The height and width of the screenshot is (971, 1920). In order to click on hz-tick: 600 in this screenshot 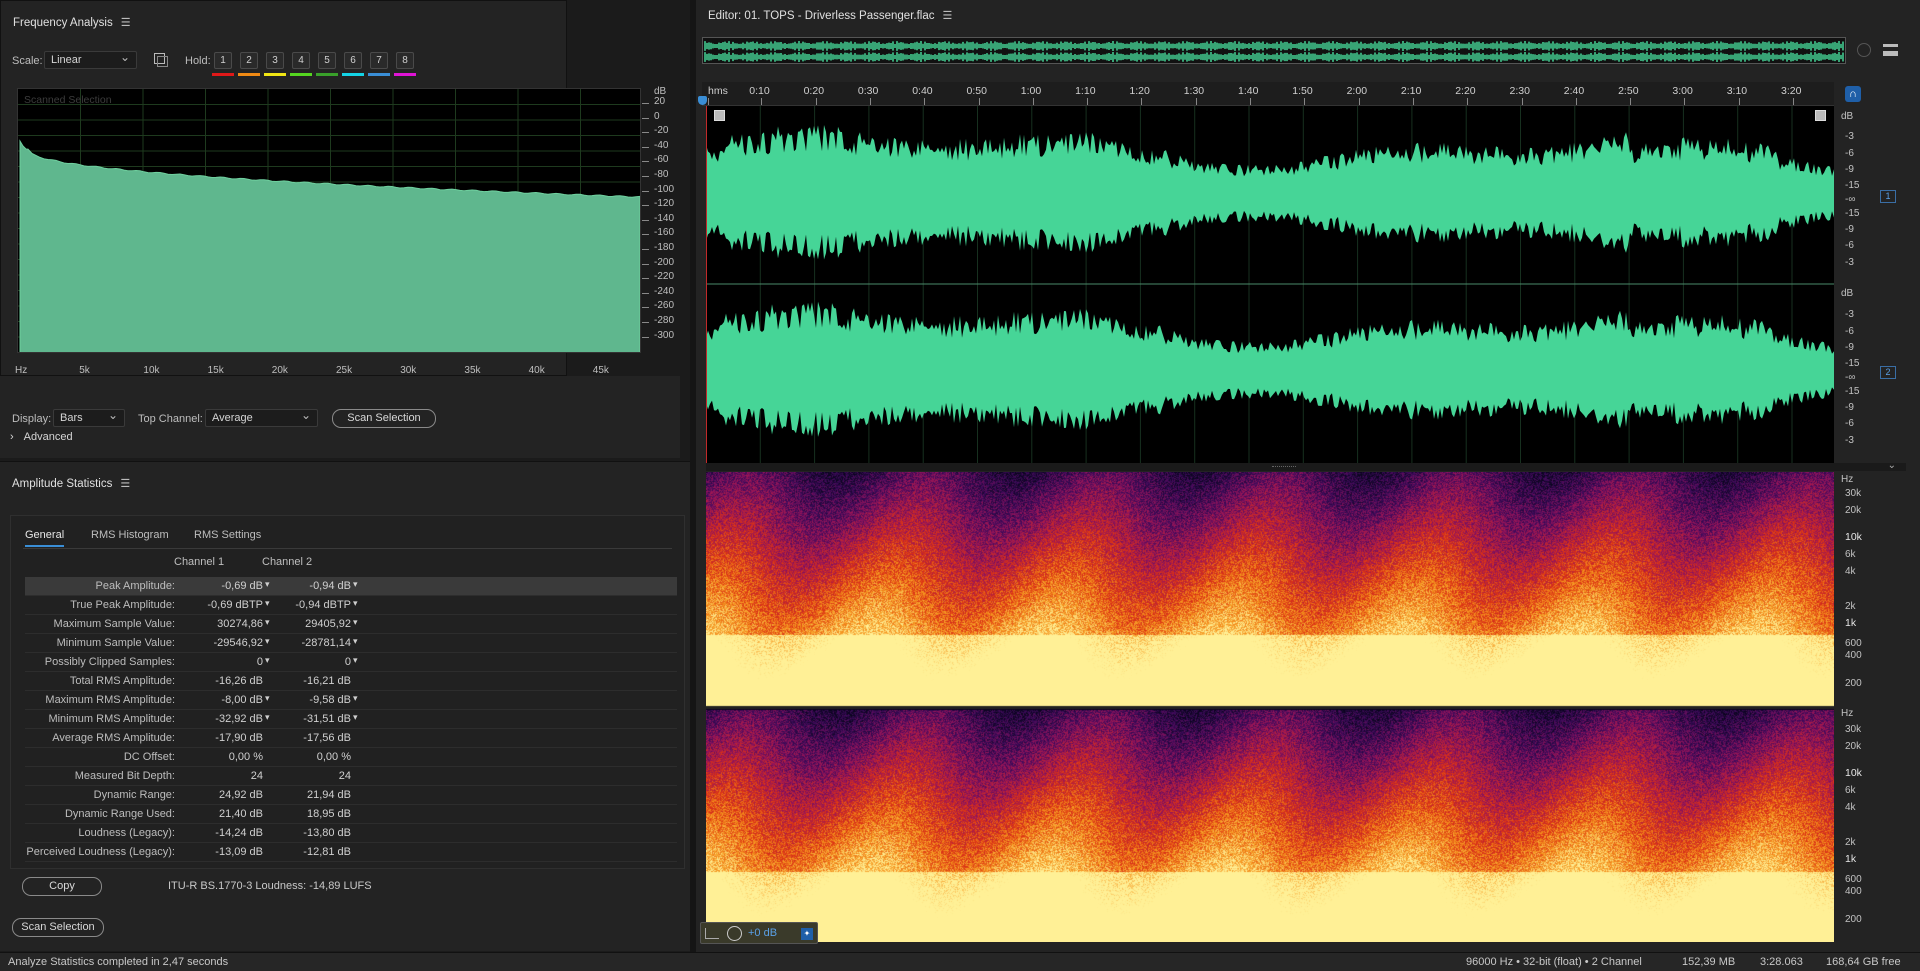, I will do `click(1853, 644)`.